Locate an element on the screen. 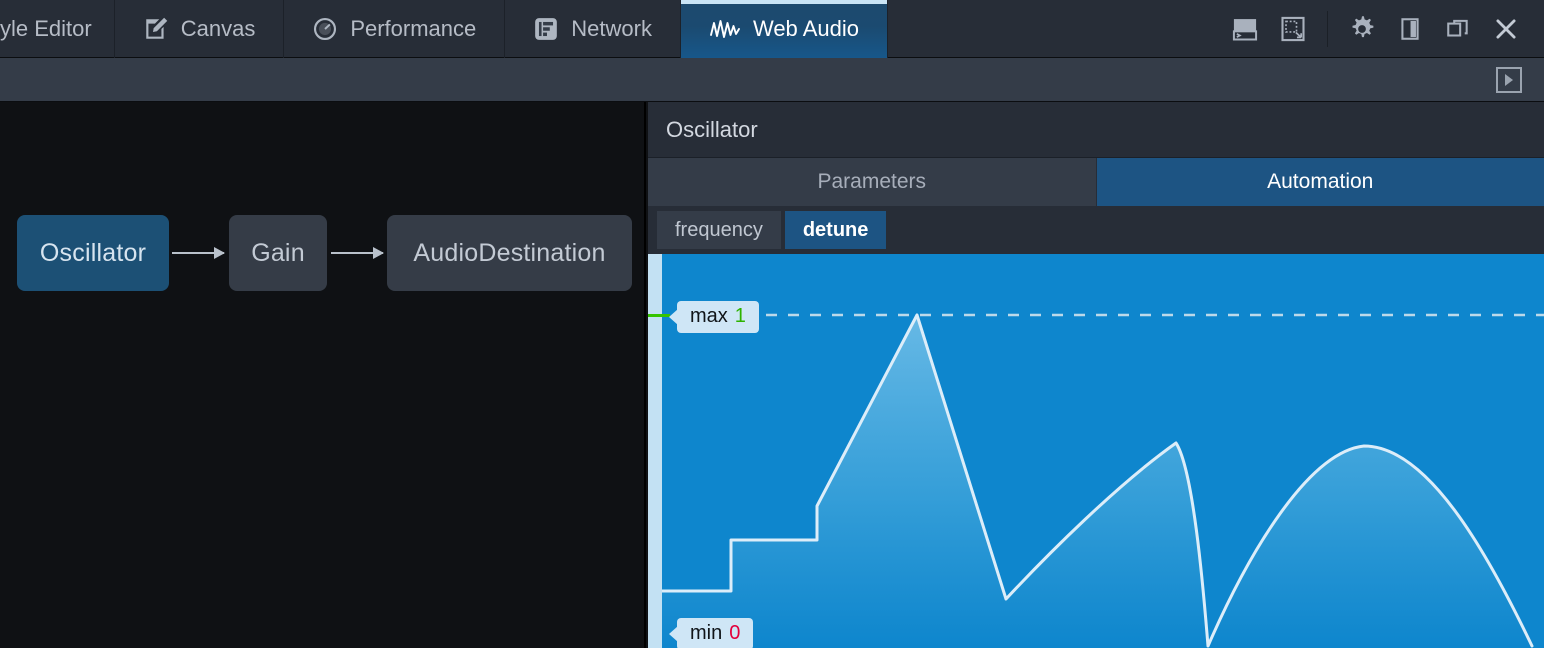 The width and height of the screenshot is (1544, 648). tab-label: Network is located at coordinates (611, 28).